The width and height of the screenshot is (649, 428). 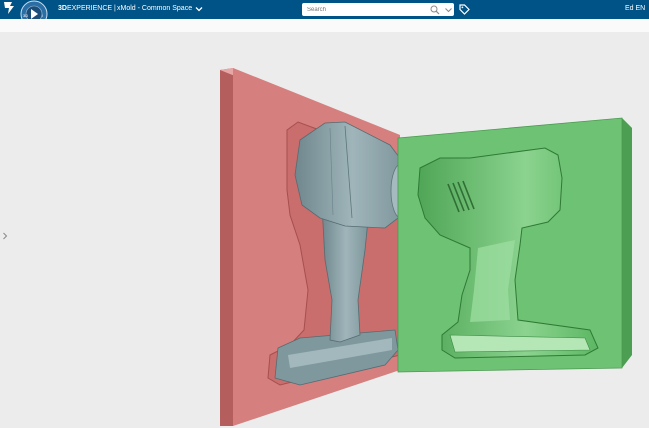 What do you see at coordinates (324, 25) in the screenshot?
I see `action-bar-strip` at bounding box center [324, 25].